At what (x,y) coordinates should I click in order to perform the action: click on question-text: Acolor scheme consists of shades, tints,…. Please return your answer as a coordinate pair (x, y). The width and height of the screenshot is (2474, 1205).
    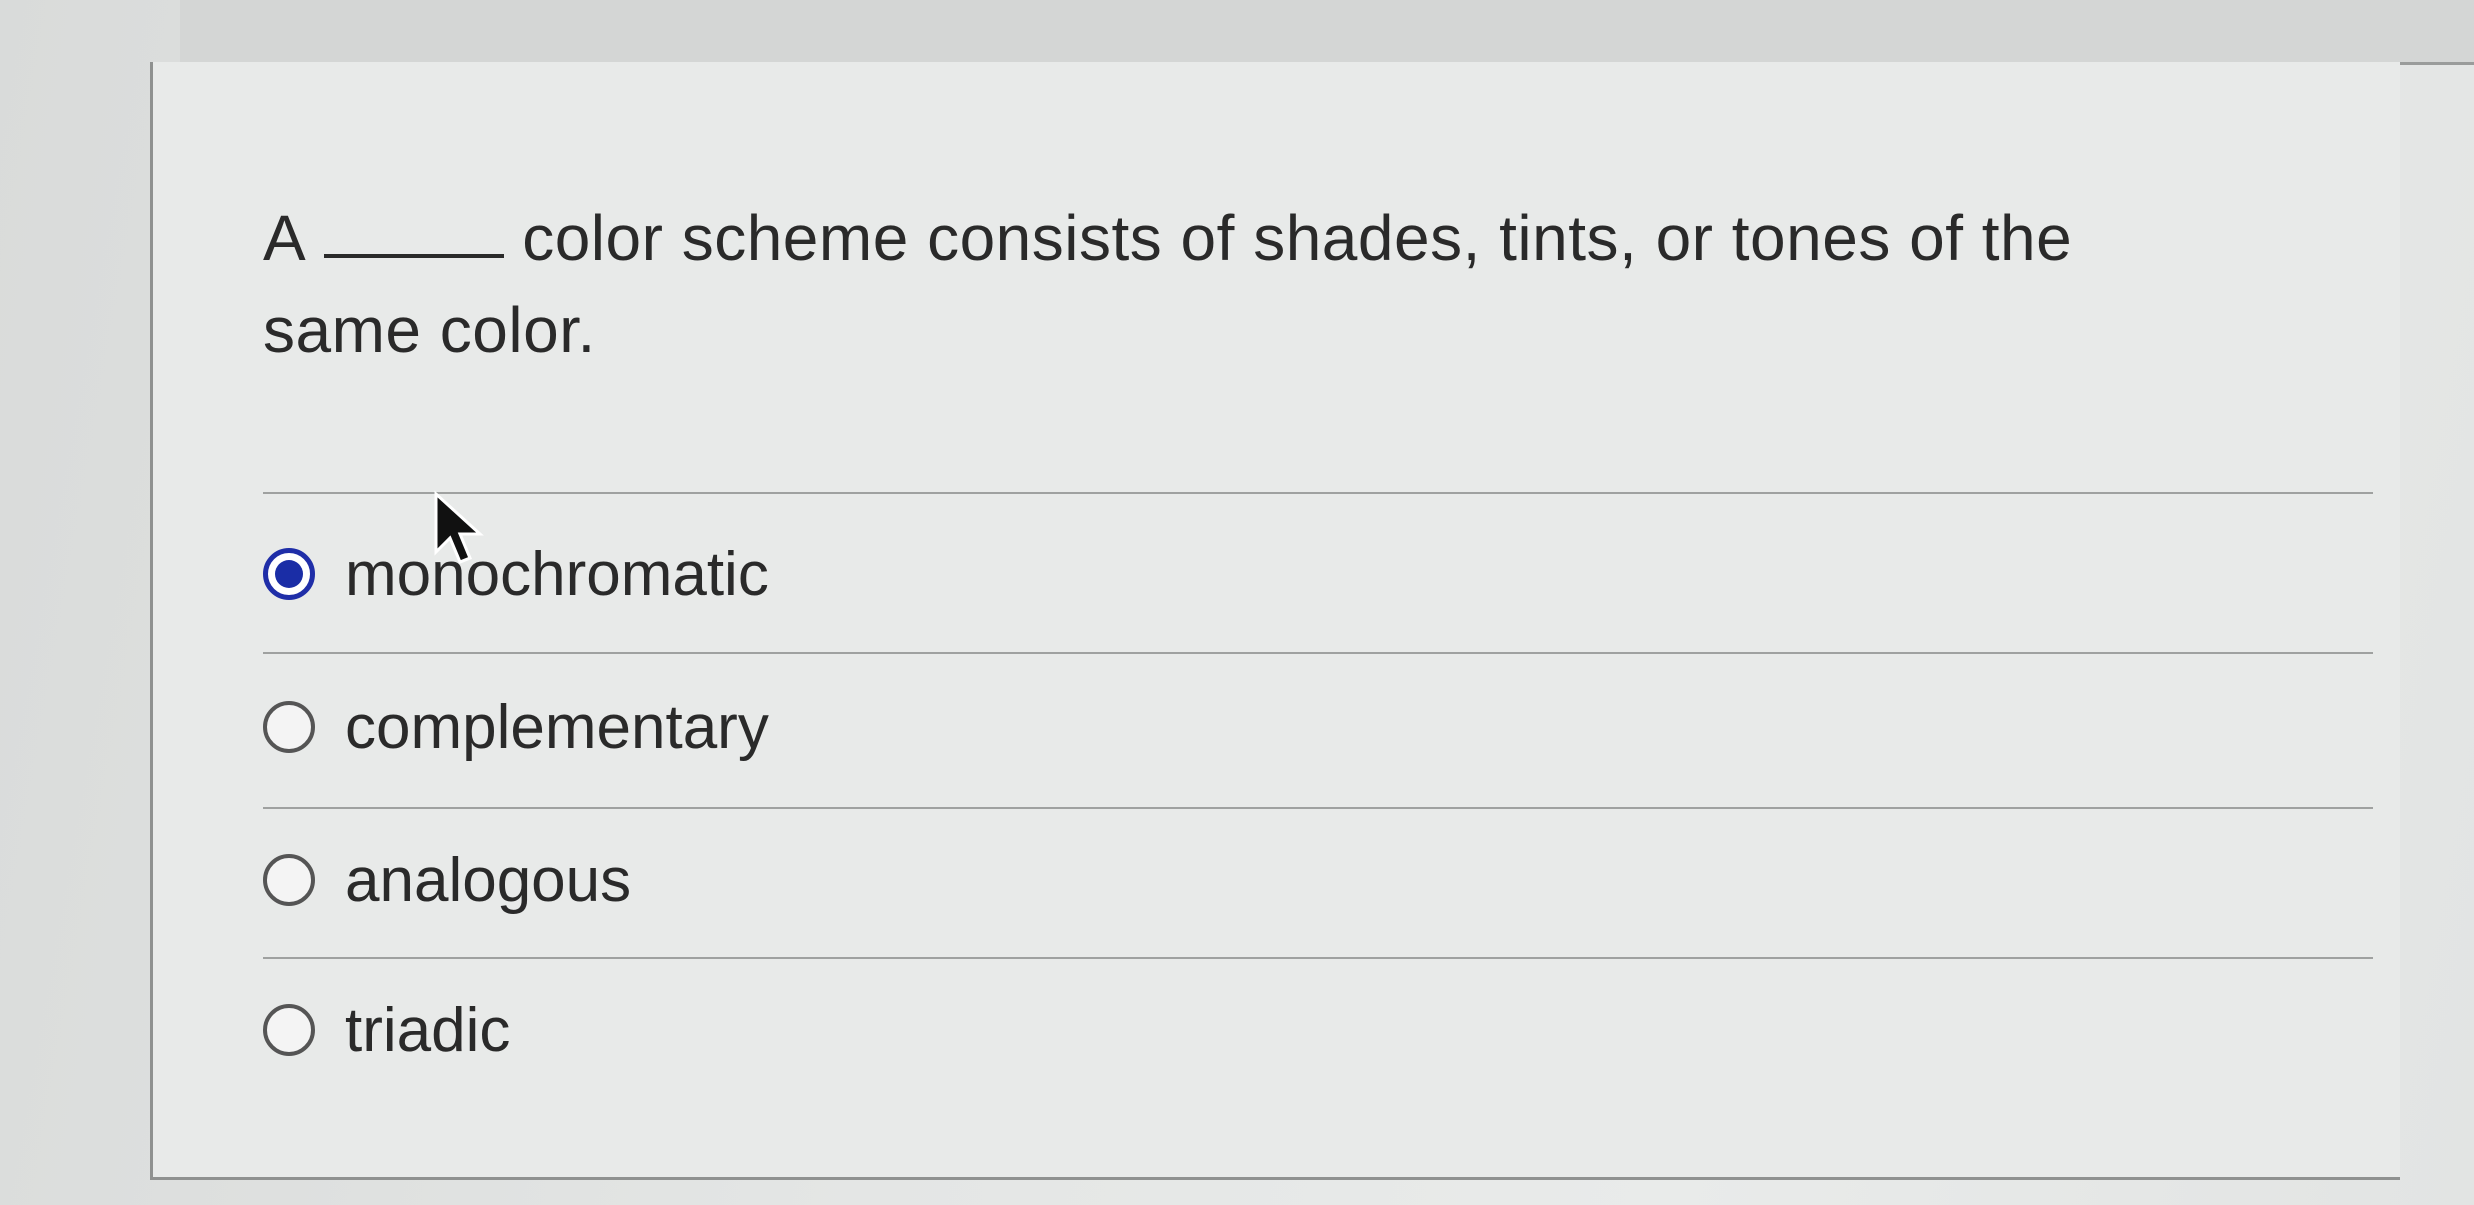
    Looking at the image, I should click on (1263, 284).